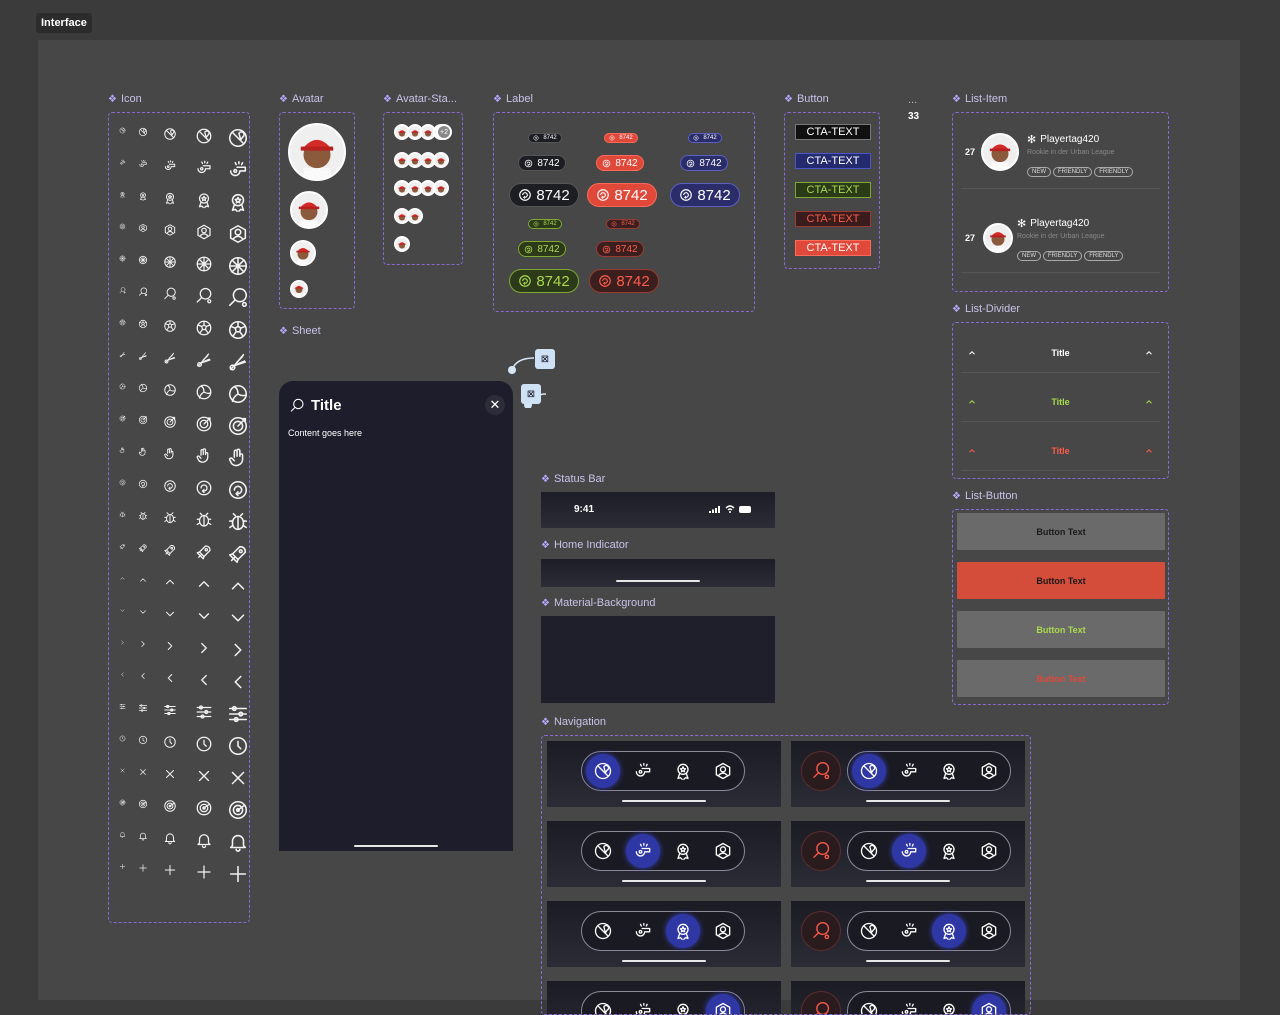 The width and height of the screenshot is (1280, 1015). I want to click on section-label-button: ❖Button, so click(806, 99).